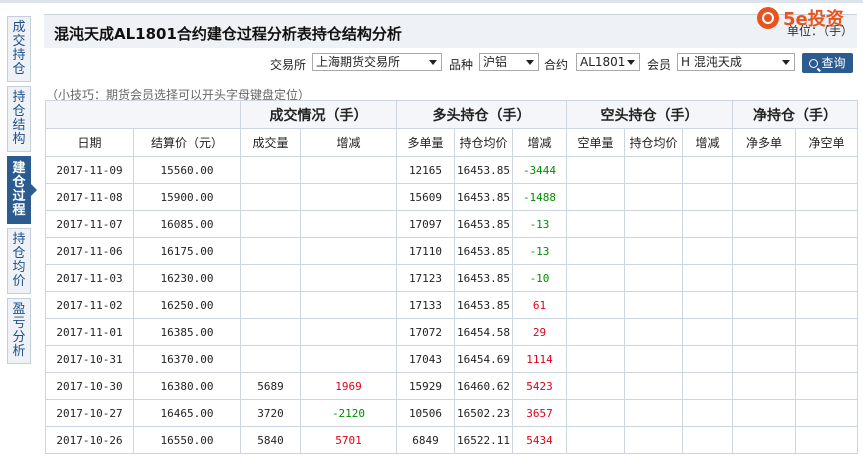  I want to click on tab-char: 仓, so click(19, 111).